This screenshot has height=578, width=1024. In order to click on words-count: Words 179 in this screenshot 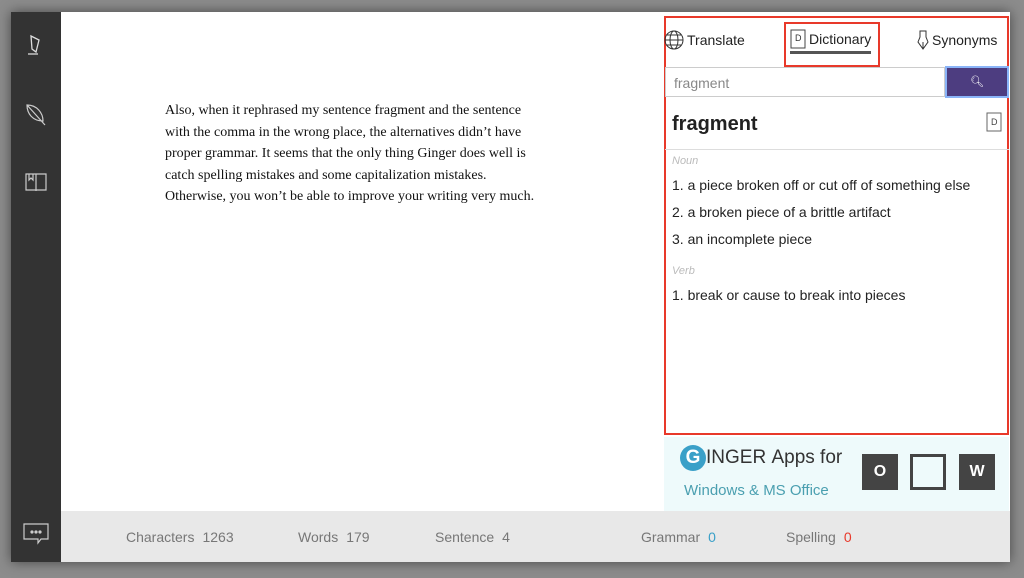, I will do `click(334, 537)`.